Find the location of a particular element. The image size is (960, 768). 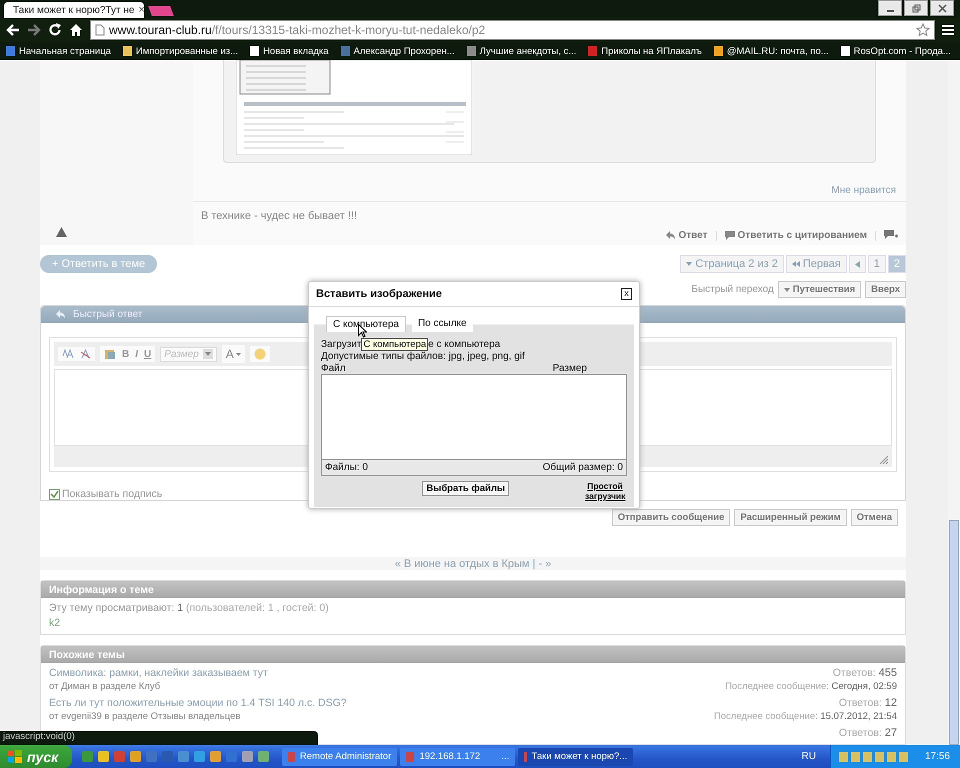

close-icon is located at coordinates (942, 8).